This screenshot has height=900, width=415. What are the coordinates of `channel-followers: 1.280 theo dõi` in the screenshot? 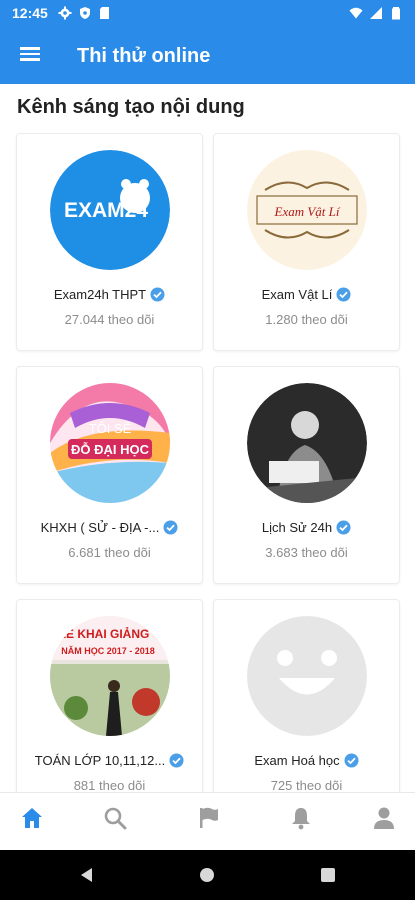 It's located at (306, 319).